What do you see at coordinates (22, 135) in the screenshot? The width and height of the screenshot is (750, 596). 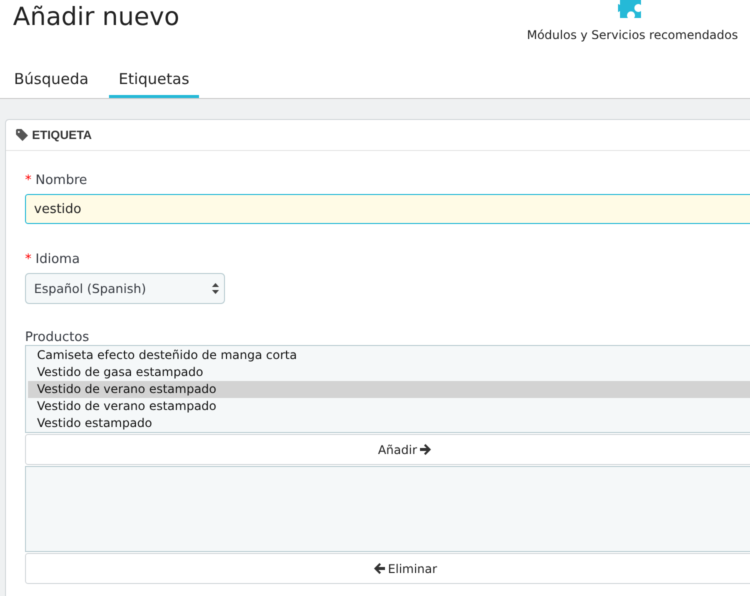 I see `tag-icon` at bounding box center [22, 135].